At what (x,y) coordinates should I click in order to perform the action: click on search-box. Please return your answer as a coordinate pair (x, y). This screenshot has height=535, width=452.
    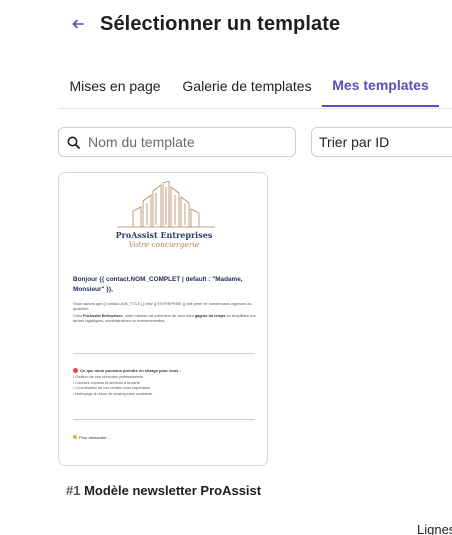
    Looking at the image, I should click on (177, 142).